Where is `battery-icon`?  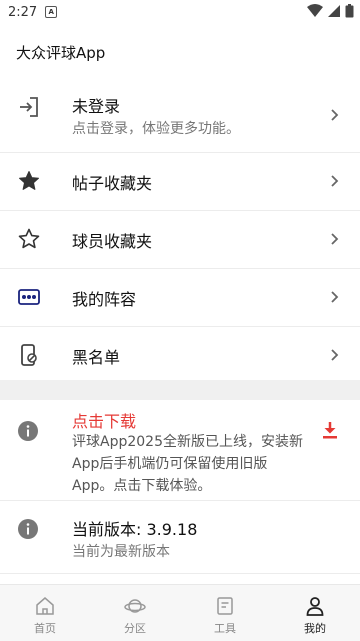
battery-icon is located at coordinates (349, 11).